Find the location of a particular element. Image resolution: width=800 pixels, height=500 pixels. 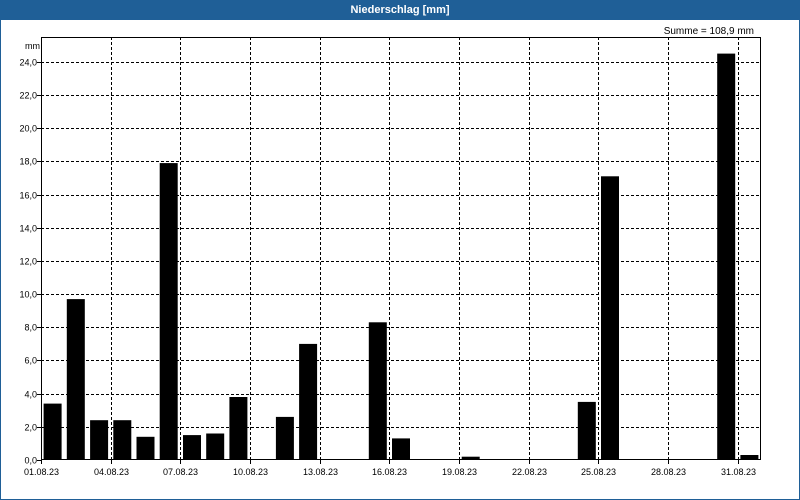

x-tick-label: 28.08.23 is located at coordinates (668, 472).